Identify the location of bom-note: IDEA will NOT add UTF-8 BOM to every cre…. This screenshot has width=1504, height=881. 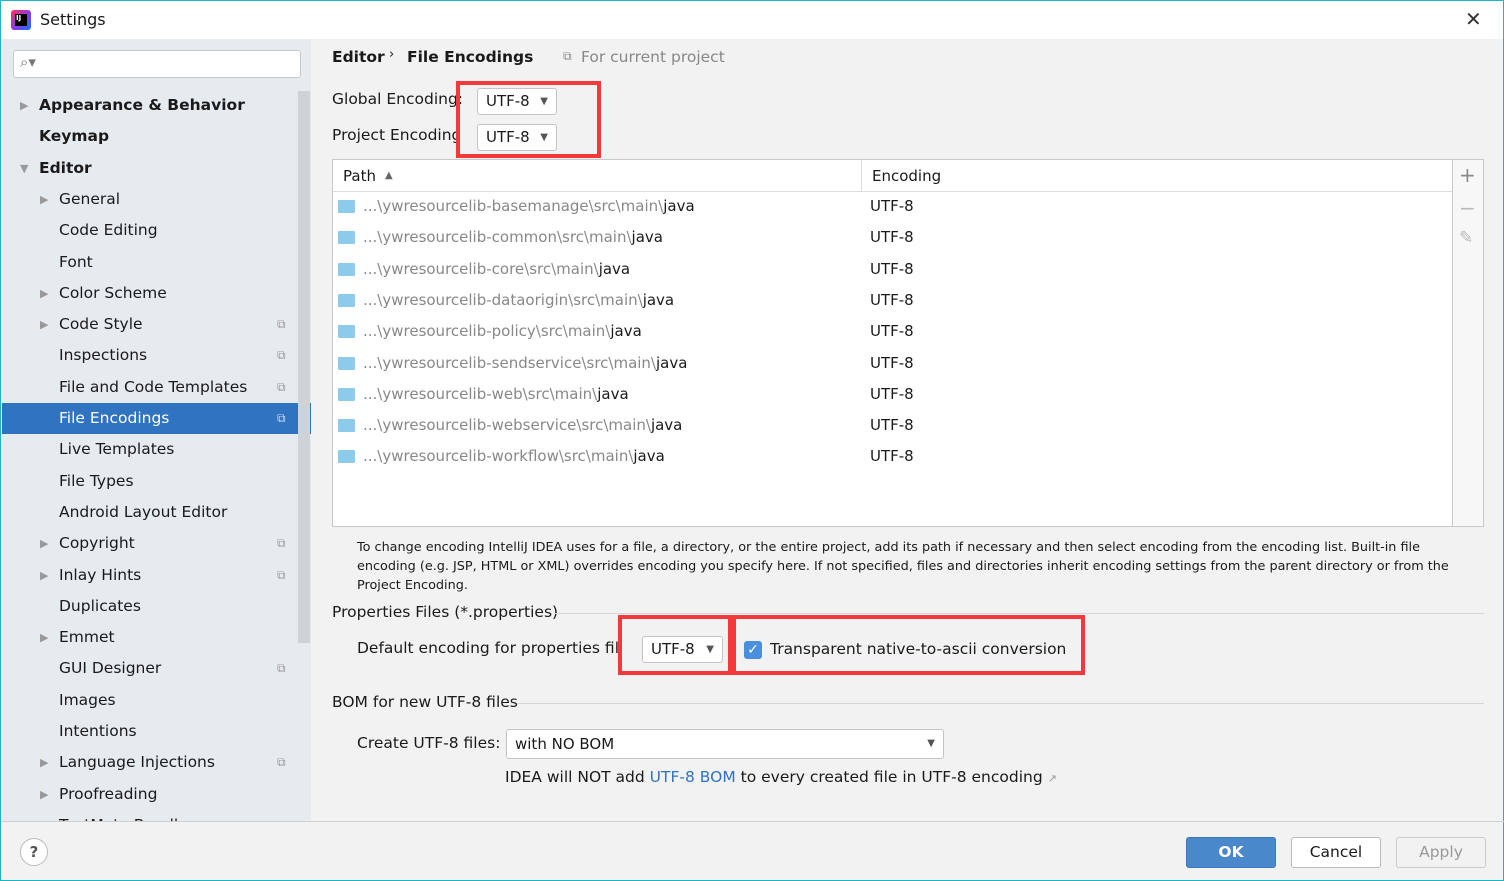
(781, 777).